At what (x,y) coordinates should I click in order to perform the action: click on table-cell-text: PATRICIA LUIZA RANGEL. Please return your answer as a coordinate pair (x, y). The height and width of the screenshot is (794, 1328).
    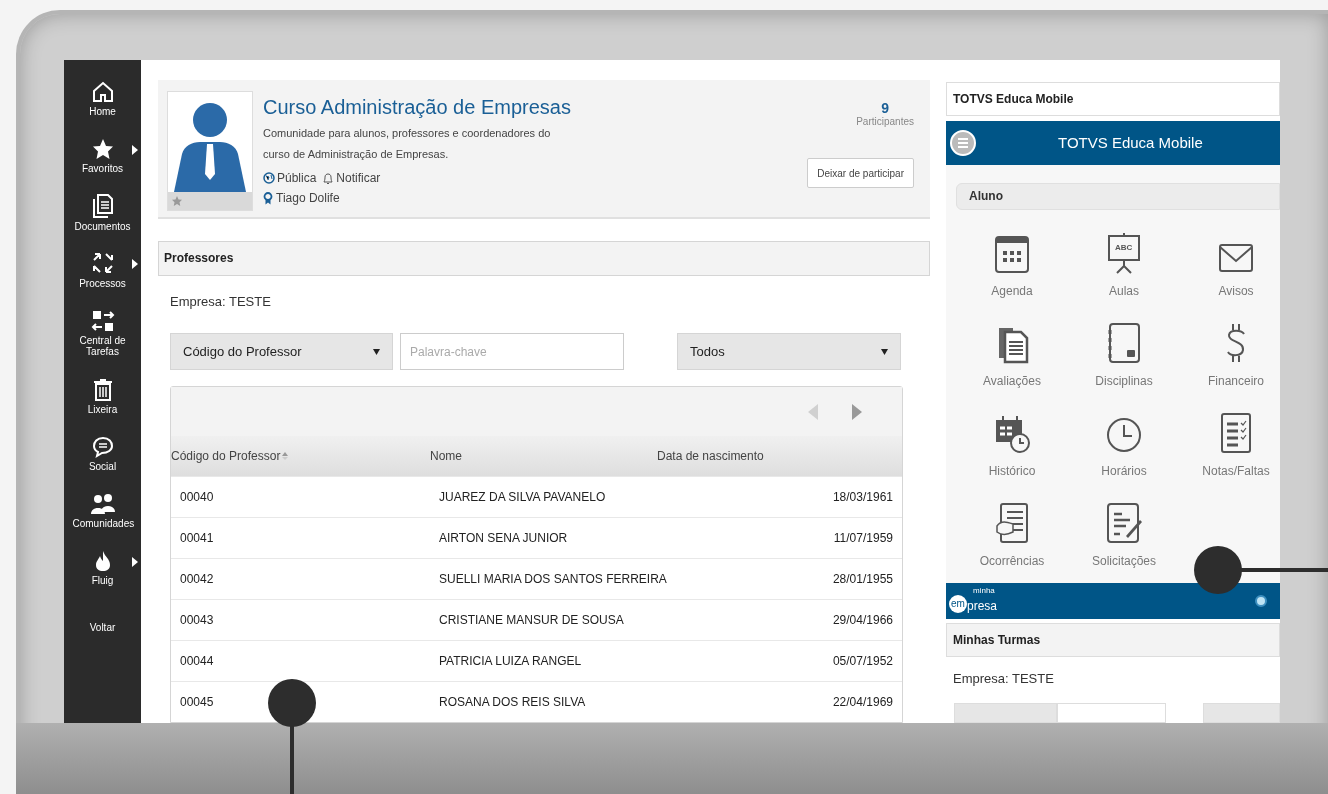
    Looking at the image, I should click on (511, 661).